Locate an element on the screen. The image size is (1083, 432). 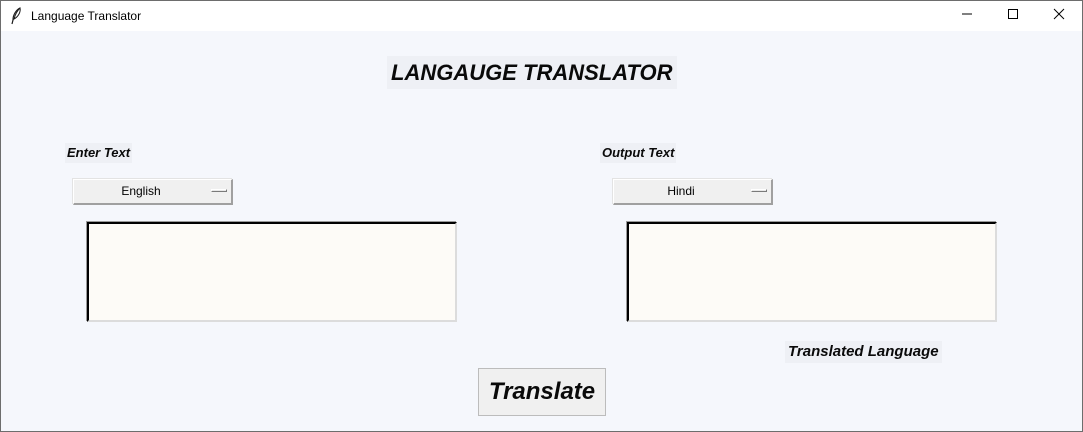
title-bar: Language Translator is located at coordinates (541, 16).